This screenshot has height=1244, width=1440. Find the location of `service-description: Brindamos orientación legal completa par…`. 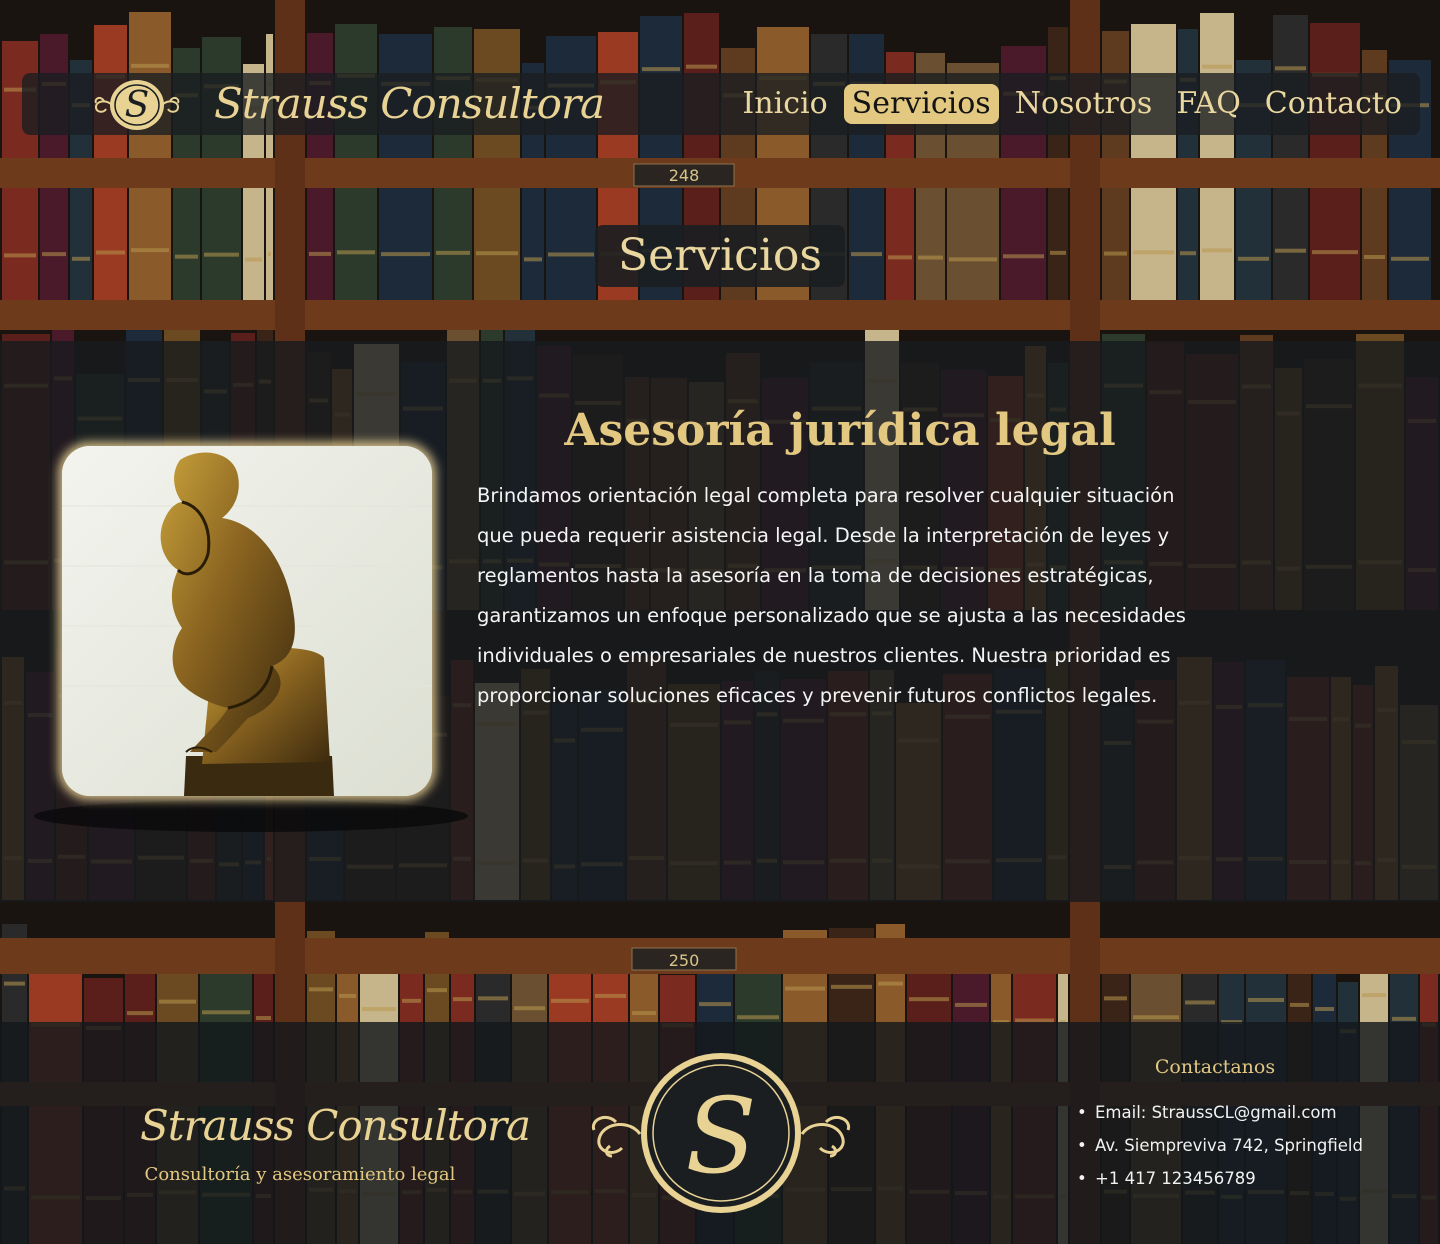

service-description: Brindamos orientación legal completa par… is located at coordinates (831, 595).